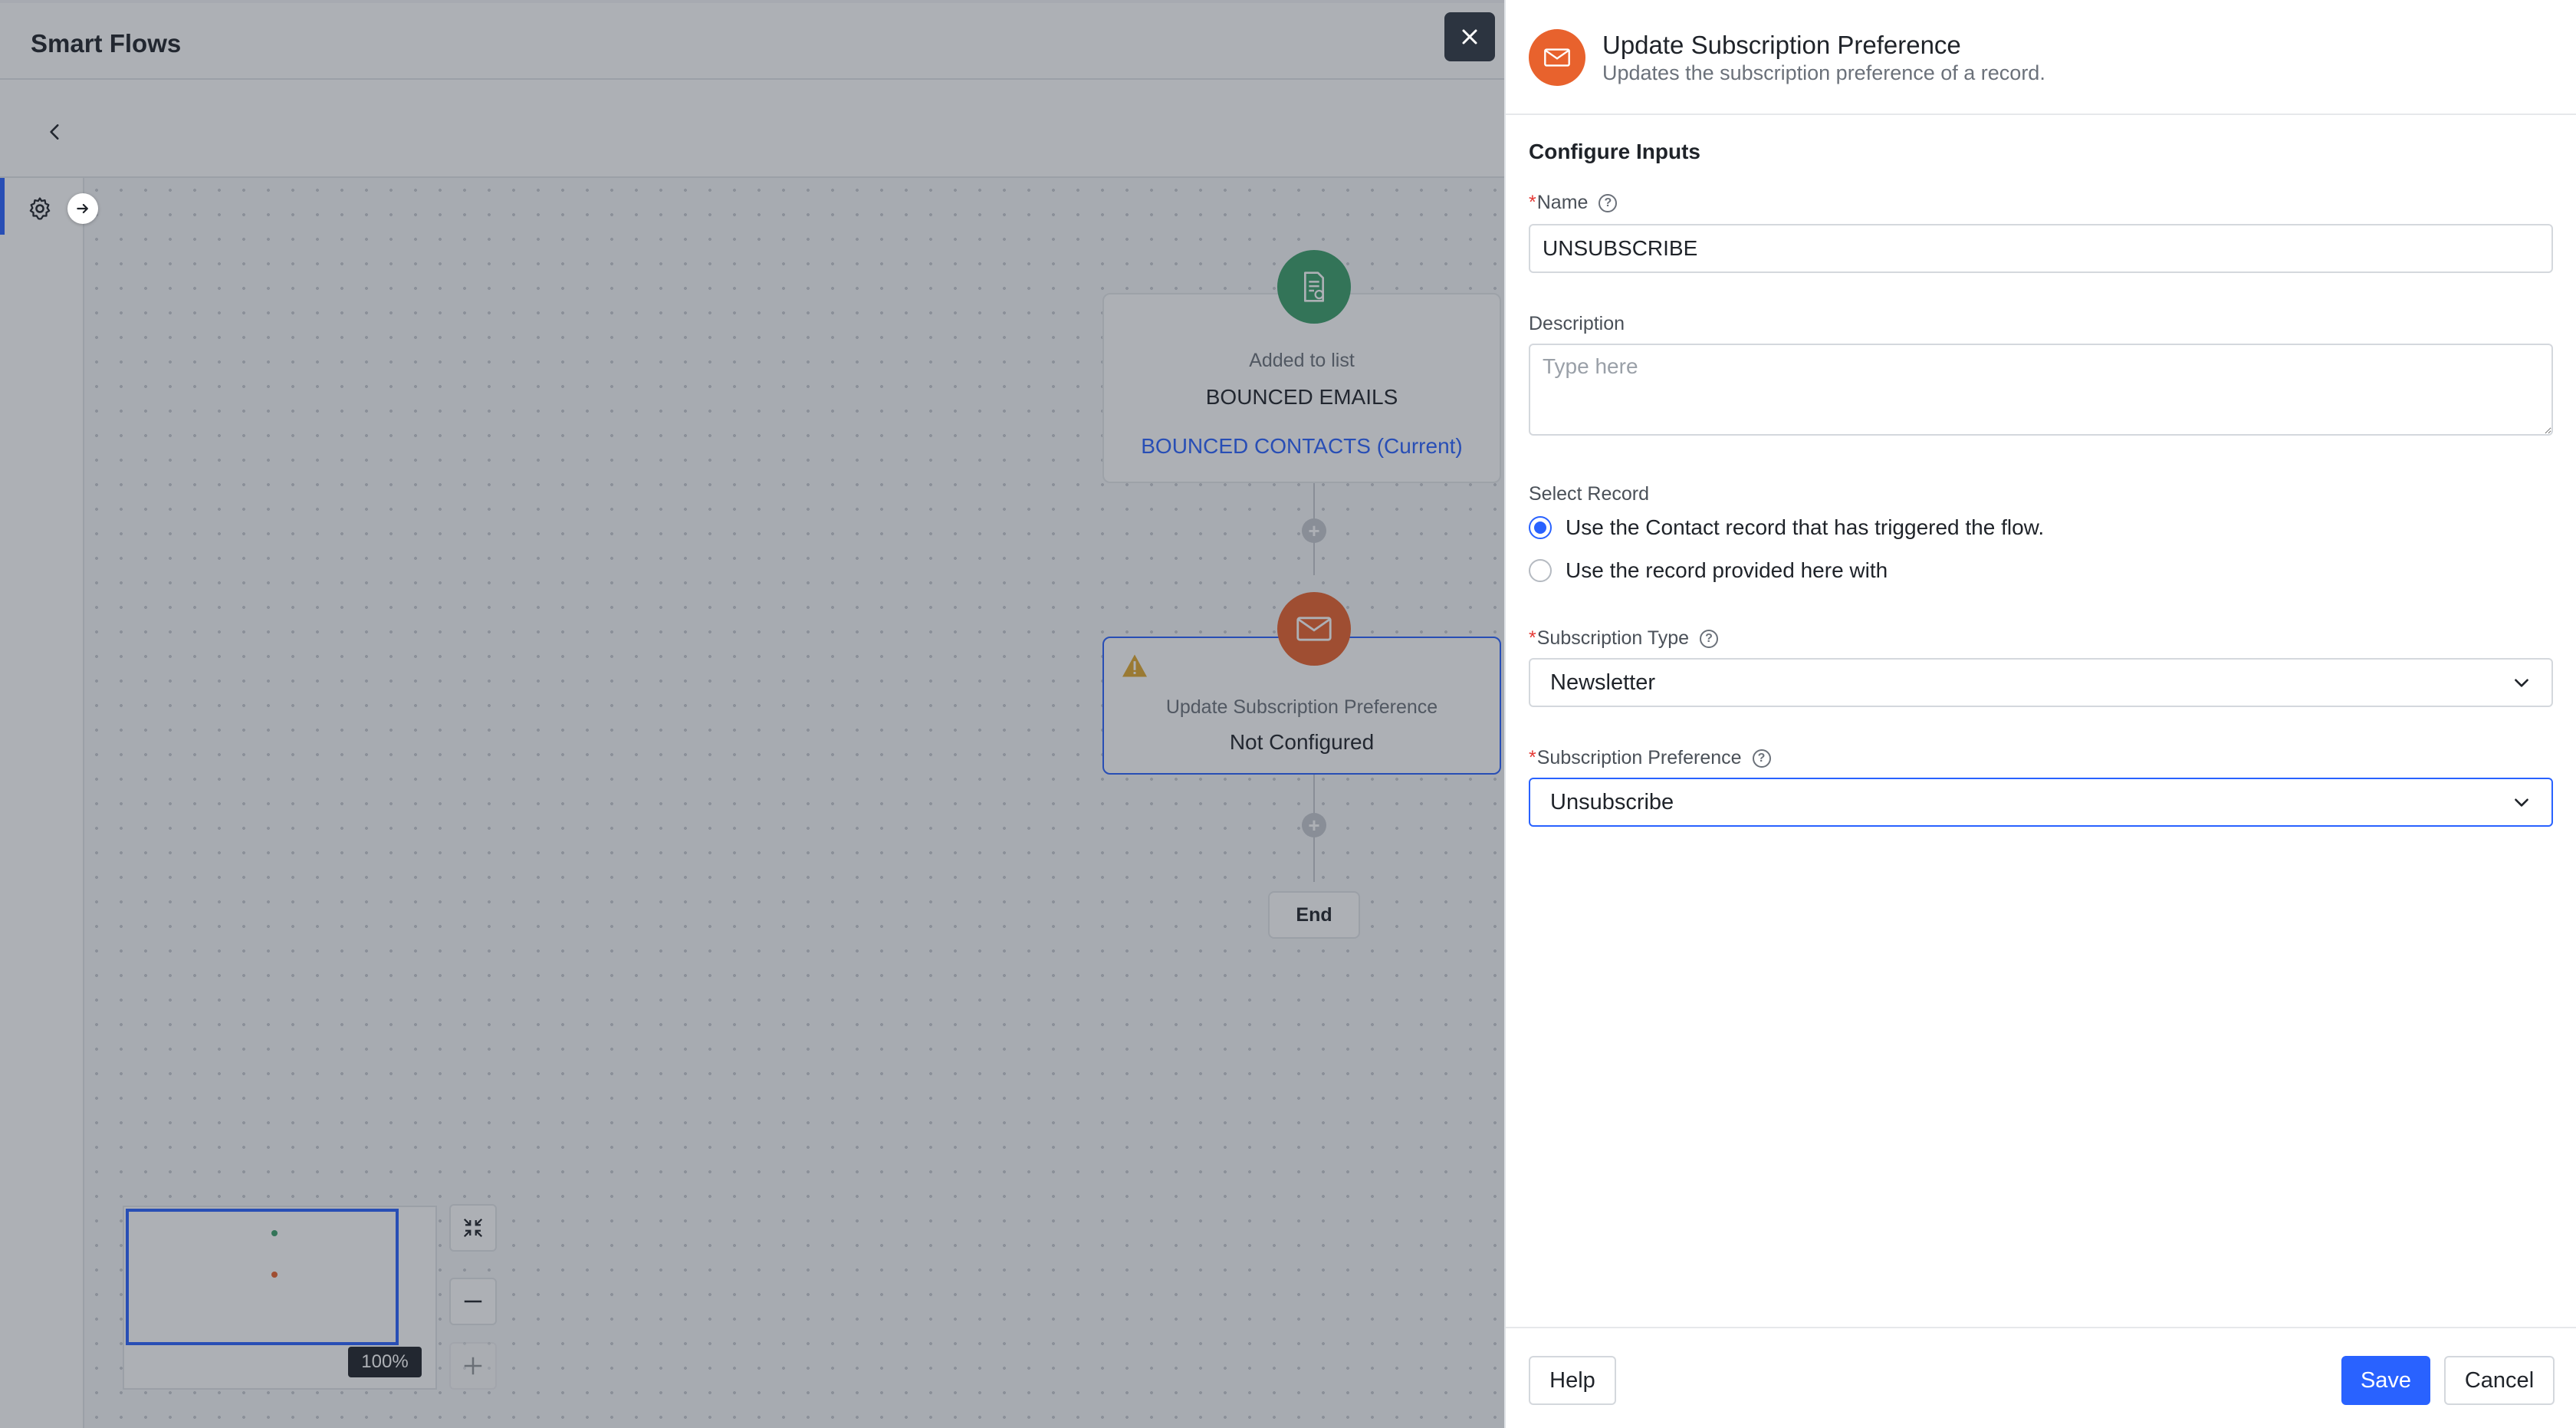 This screenshot has width=2576, height=1428. What do you see at coordinates (2041, 682) in the screenshot?
I see `subscription-type-select: Newsletter` at bounding box center [2041, 682].